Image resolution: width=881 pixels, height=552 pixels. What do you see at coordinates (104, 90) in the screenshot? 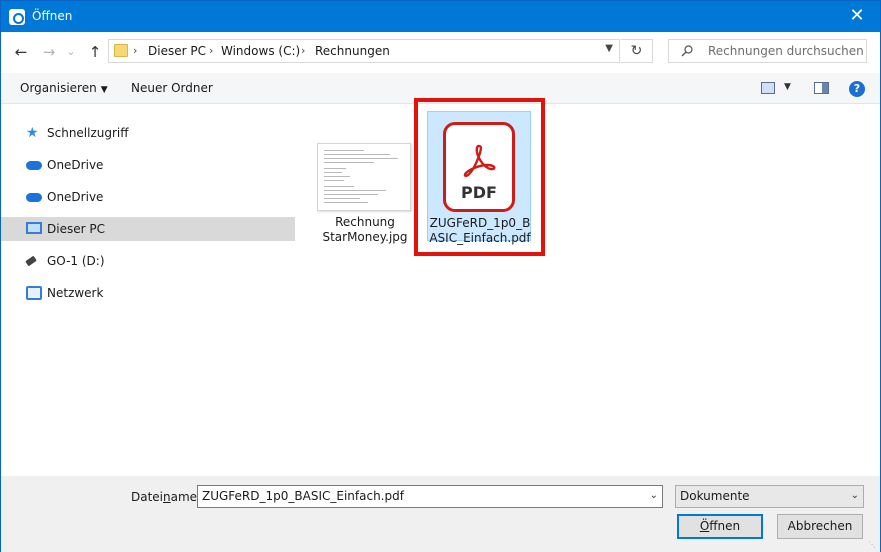
I see `caret-down-icon: ▼` at bounding box center [104, 90].